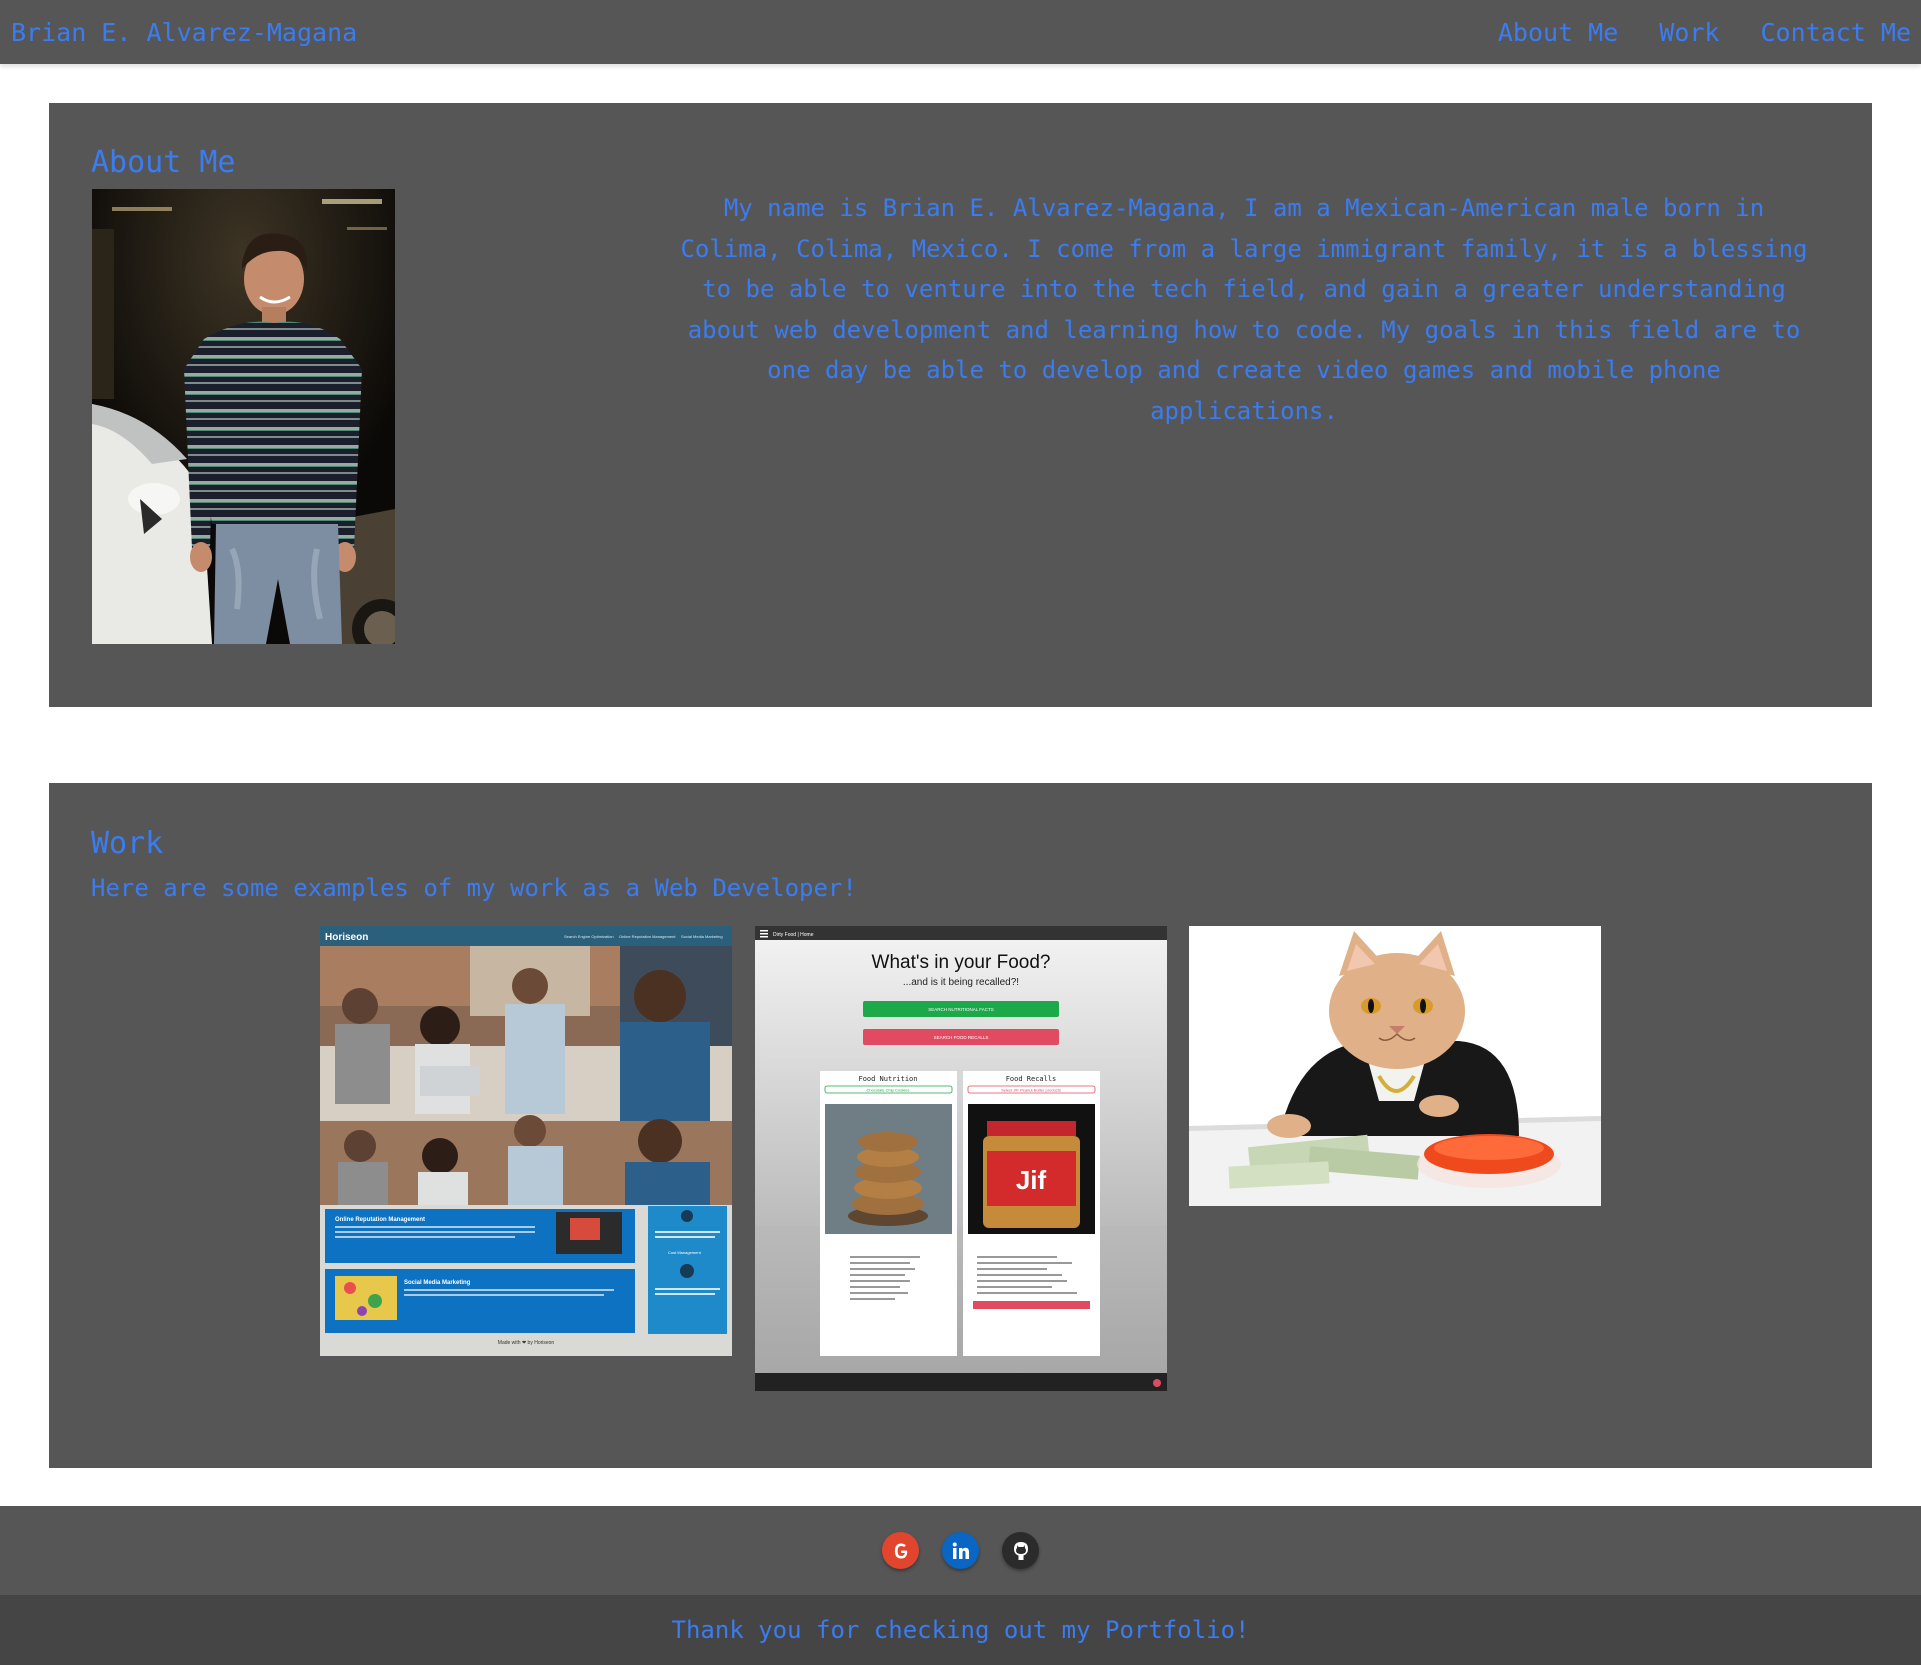 This screenshot has width=1921, height=1665. I want to click on horiseon-brand: Horiseon, so click(346, 937).